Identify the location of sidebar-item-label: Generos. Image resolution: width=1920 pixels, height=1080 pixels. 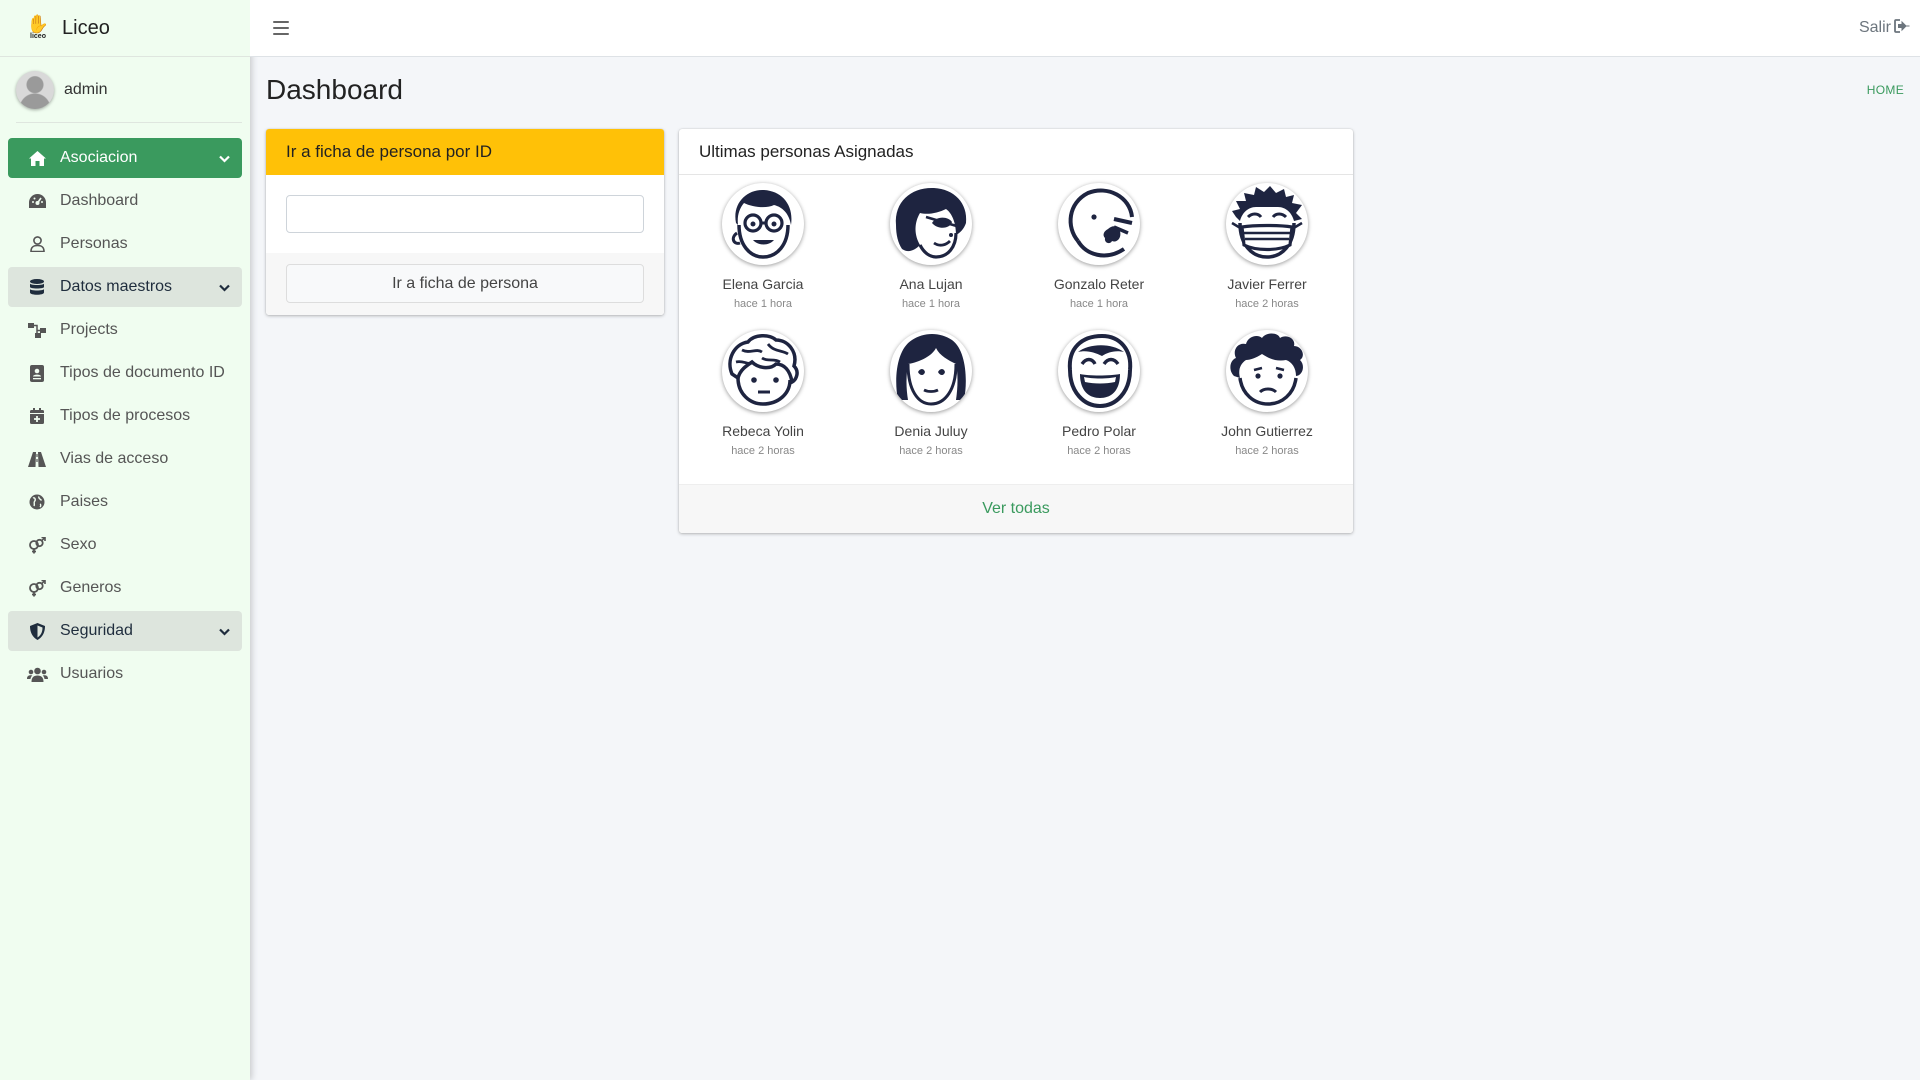
(91, 587).